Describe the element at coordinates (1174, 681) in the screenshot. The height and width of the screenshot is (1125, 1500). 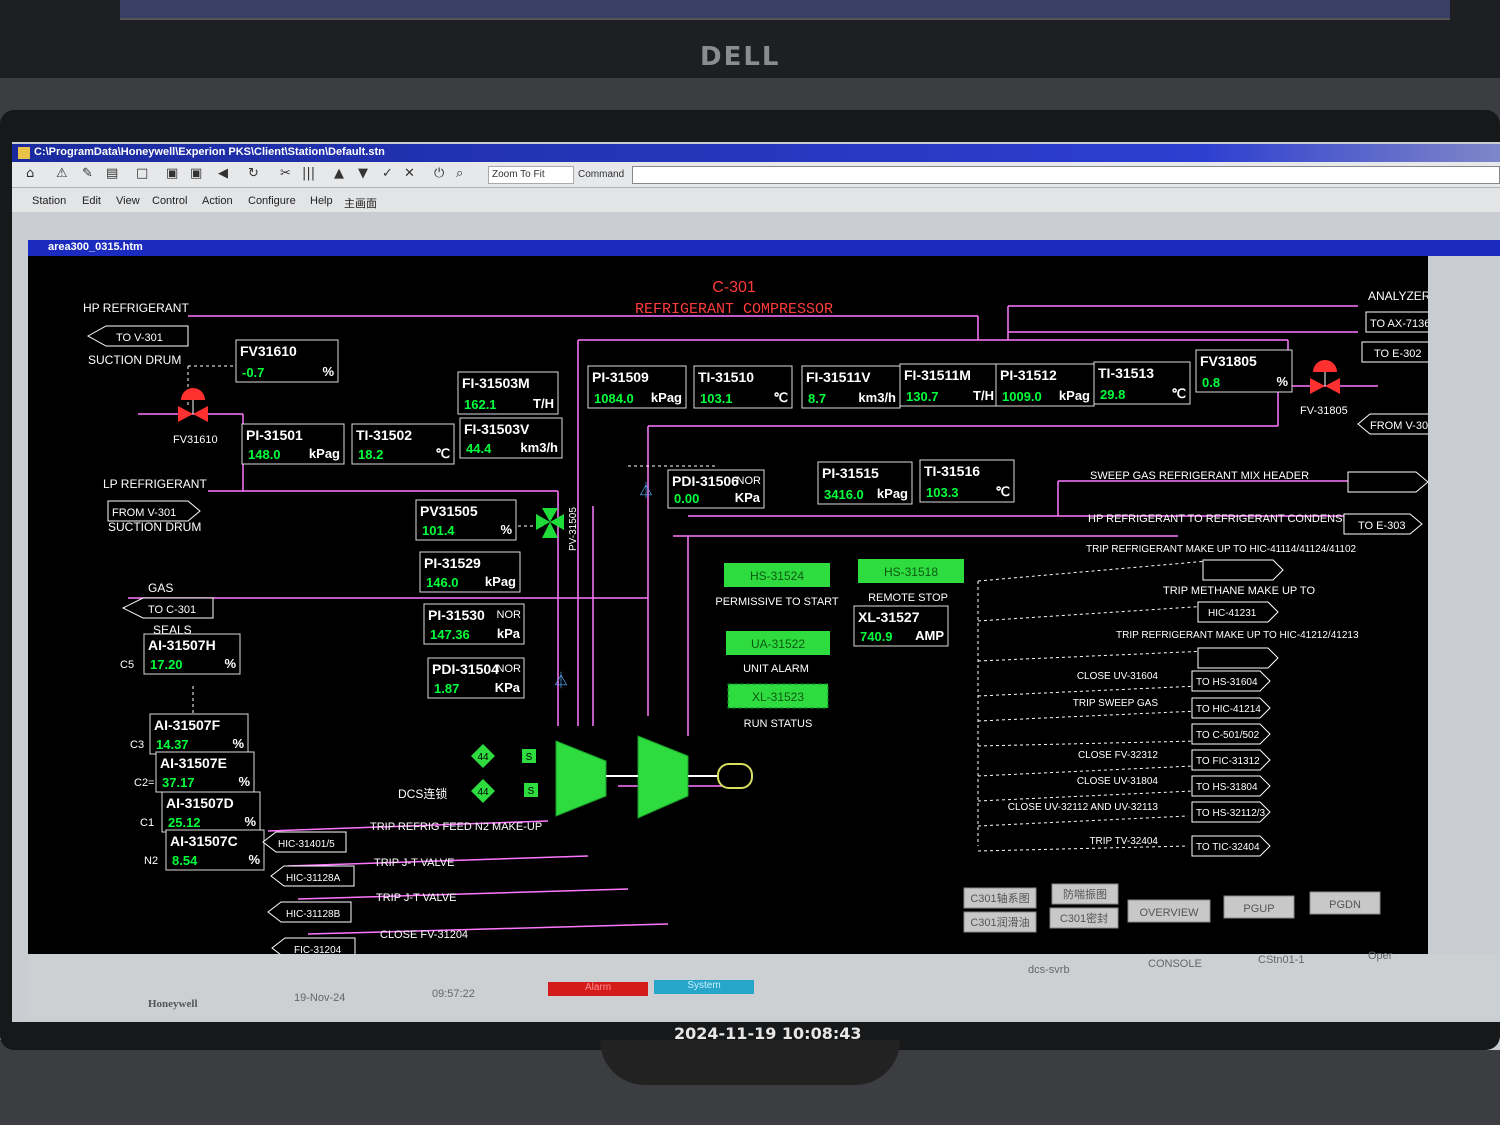
I see `interlock-row: CLOSE UV-31604 TO HS-31604` at that location.